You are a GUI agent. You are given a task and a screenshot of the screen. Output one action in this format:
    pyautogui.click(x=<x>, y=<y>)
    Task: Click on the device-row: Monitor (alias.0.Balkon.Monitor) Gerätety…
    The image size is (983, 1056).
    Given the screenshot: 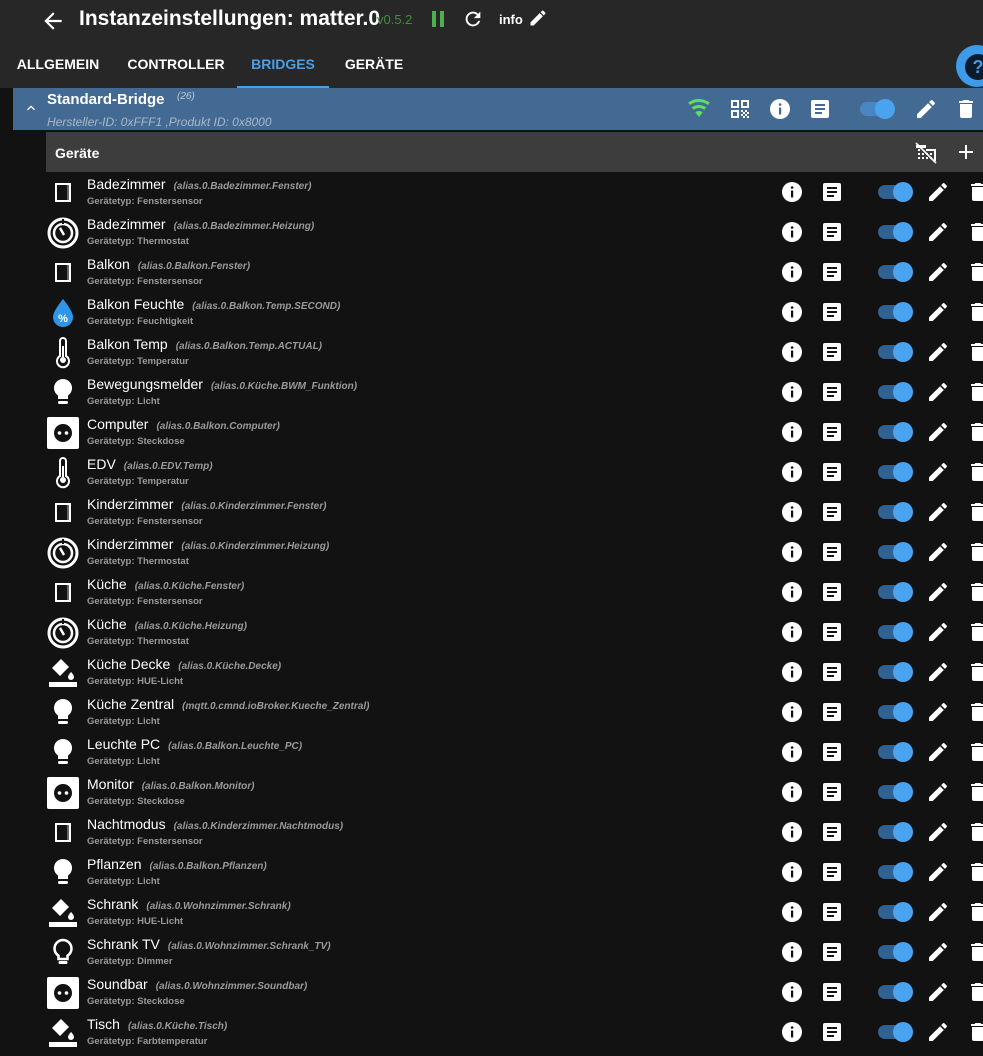 What is the action you would take?
    pyautogui.click(x=514, y=792)
    